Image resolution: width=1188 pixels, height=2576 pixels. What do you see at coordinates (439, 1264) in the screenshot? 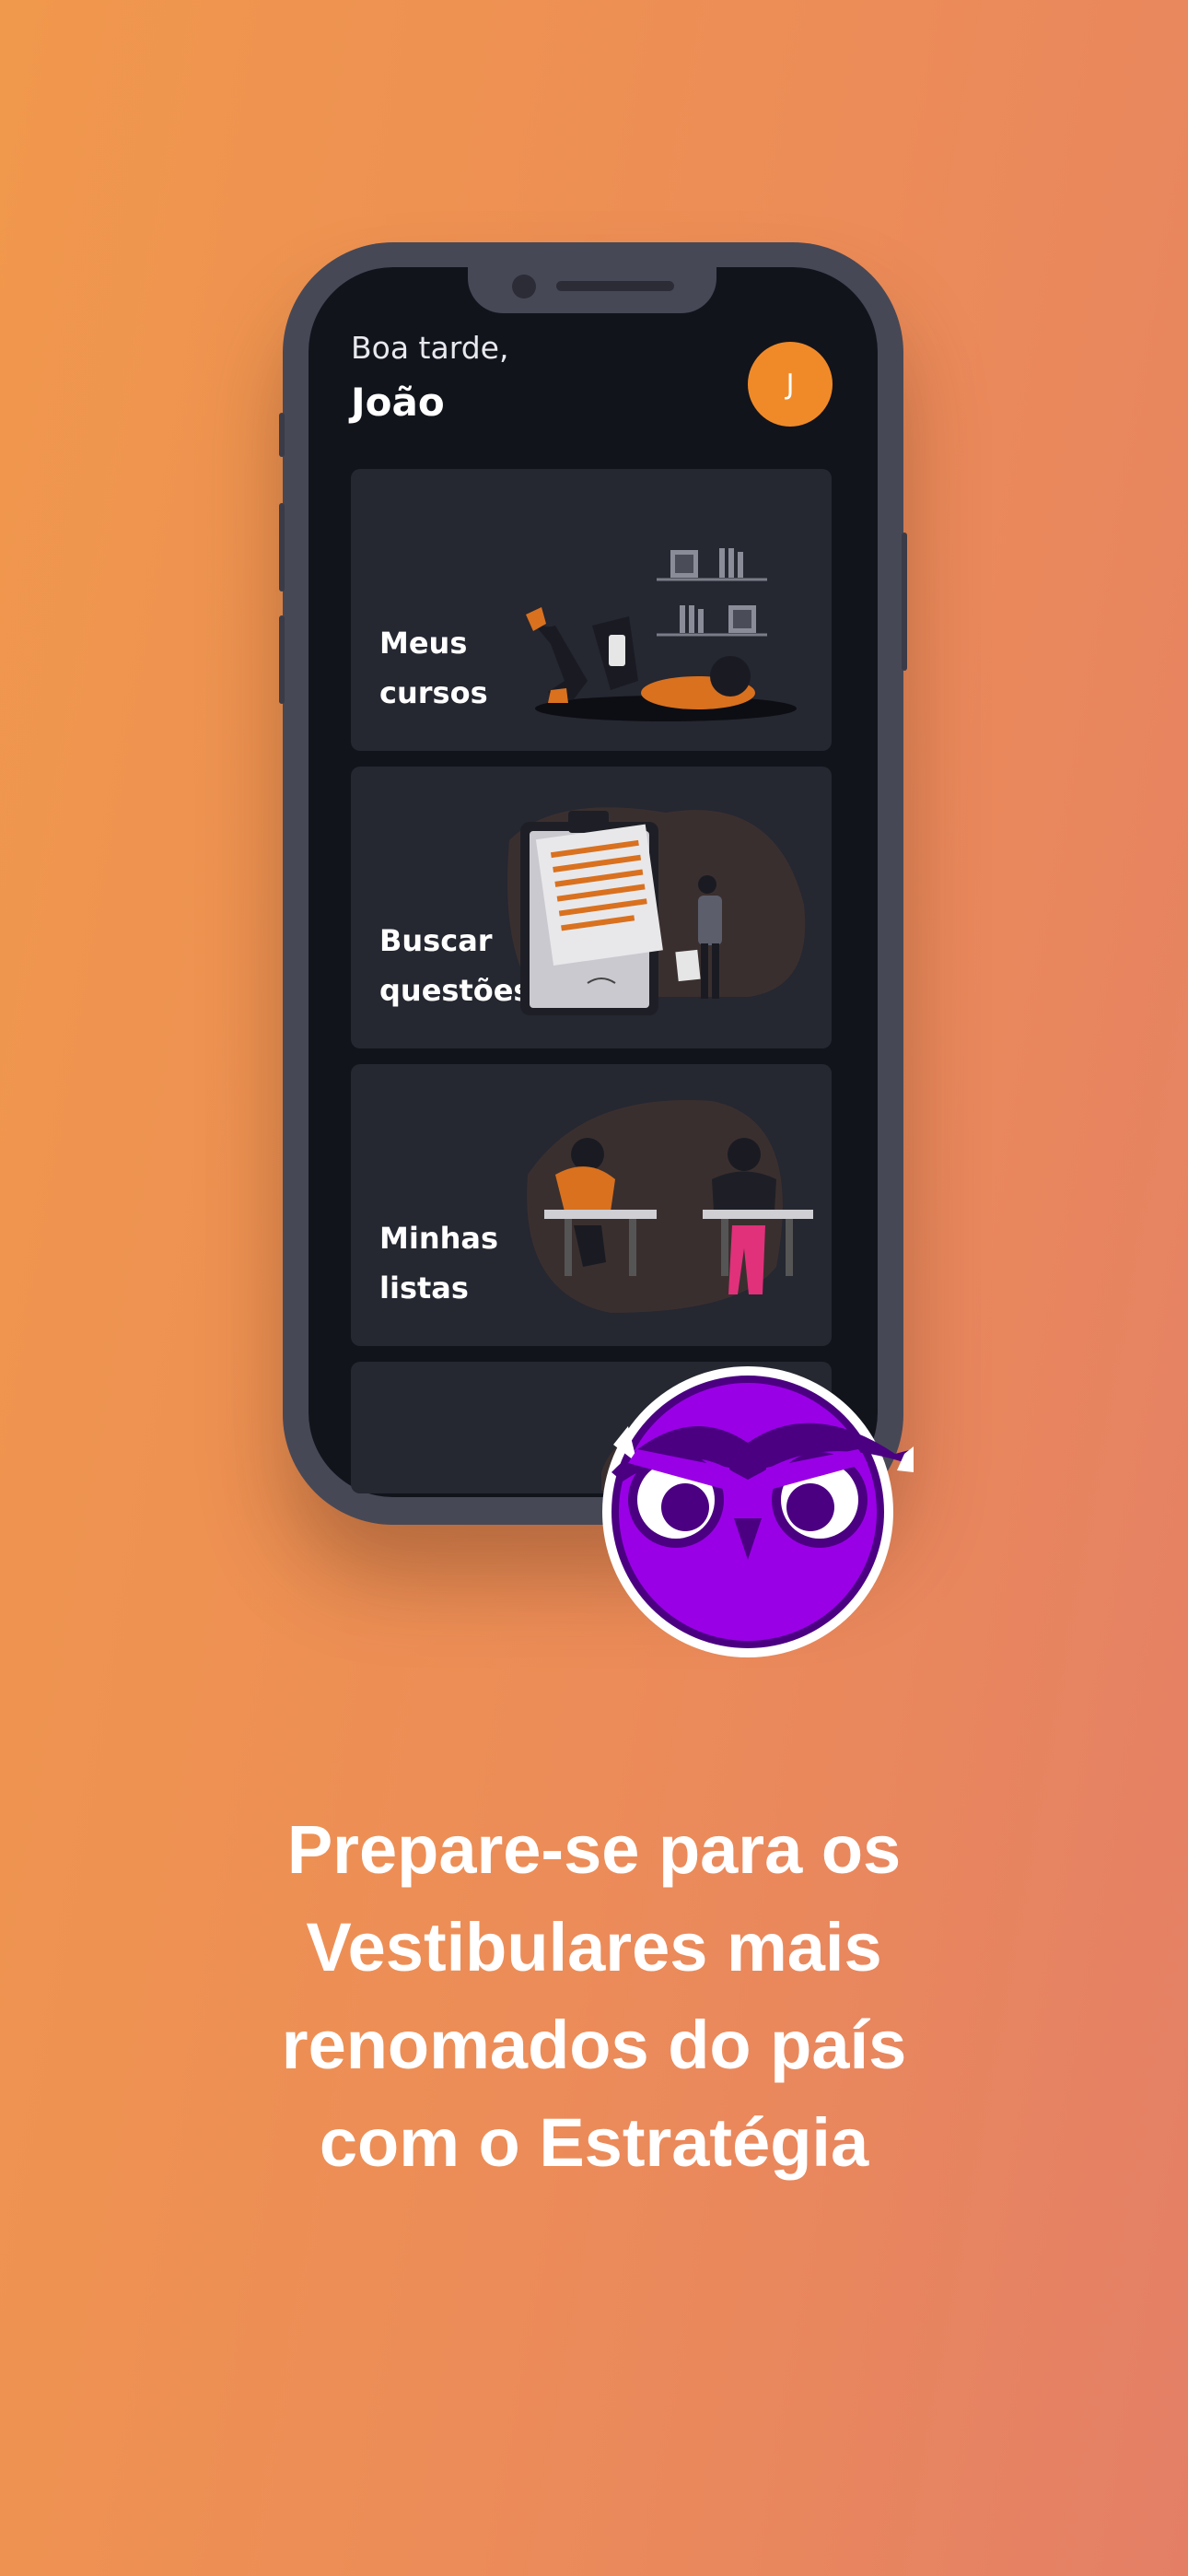
I see `card-label: Minhas listas` at bounding box center [439, 1264].